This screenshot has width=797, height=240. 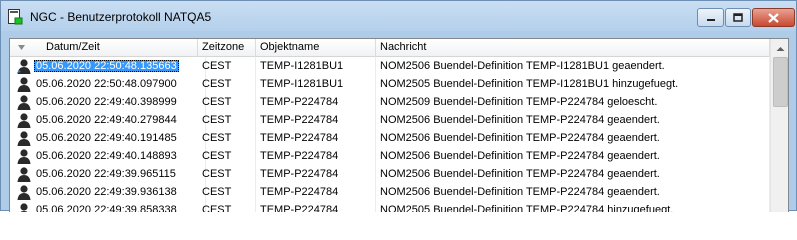 I want to click on cell-datetime: 05.06.2020 22:49:40.191485, so click(x=119, y=138).